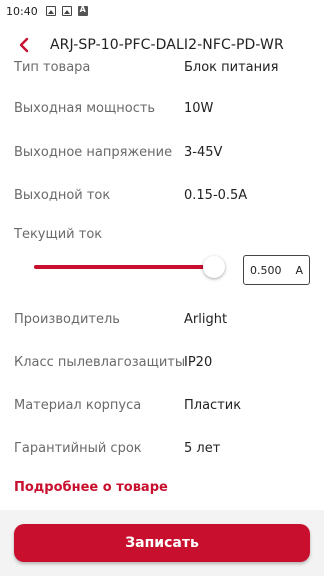  What do you see at coordinates (22, 11) in the screenshot?
I see `status-time: 10:40` at bounding box center [22, 11].